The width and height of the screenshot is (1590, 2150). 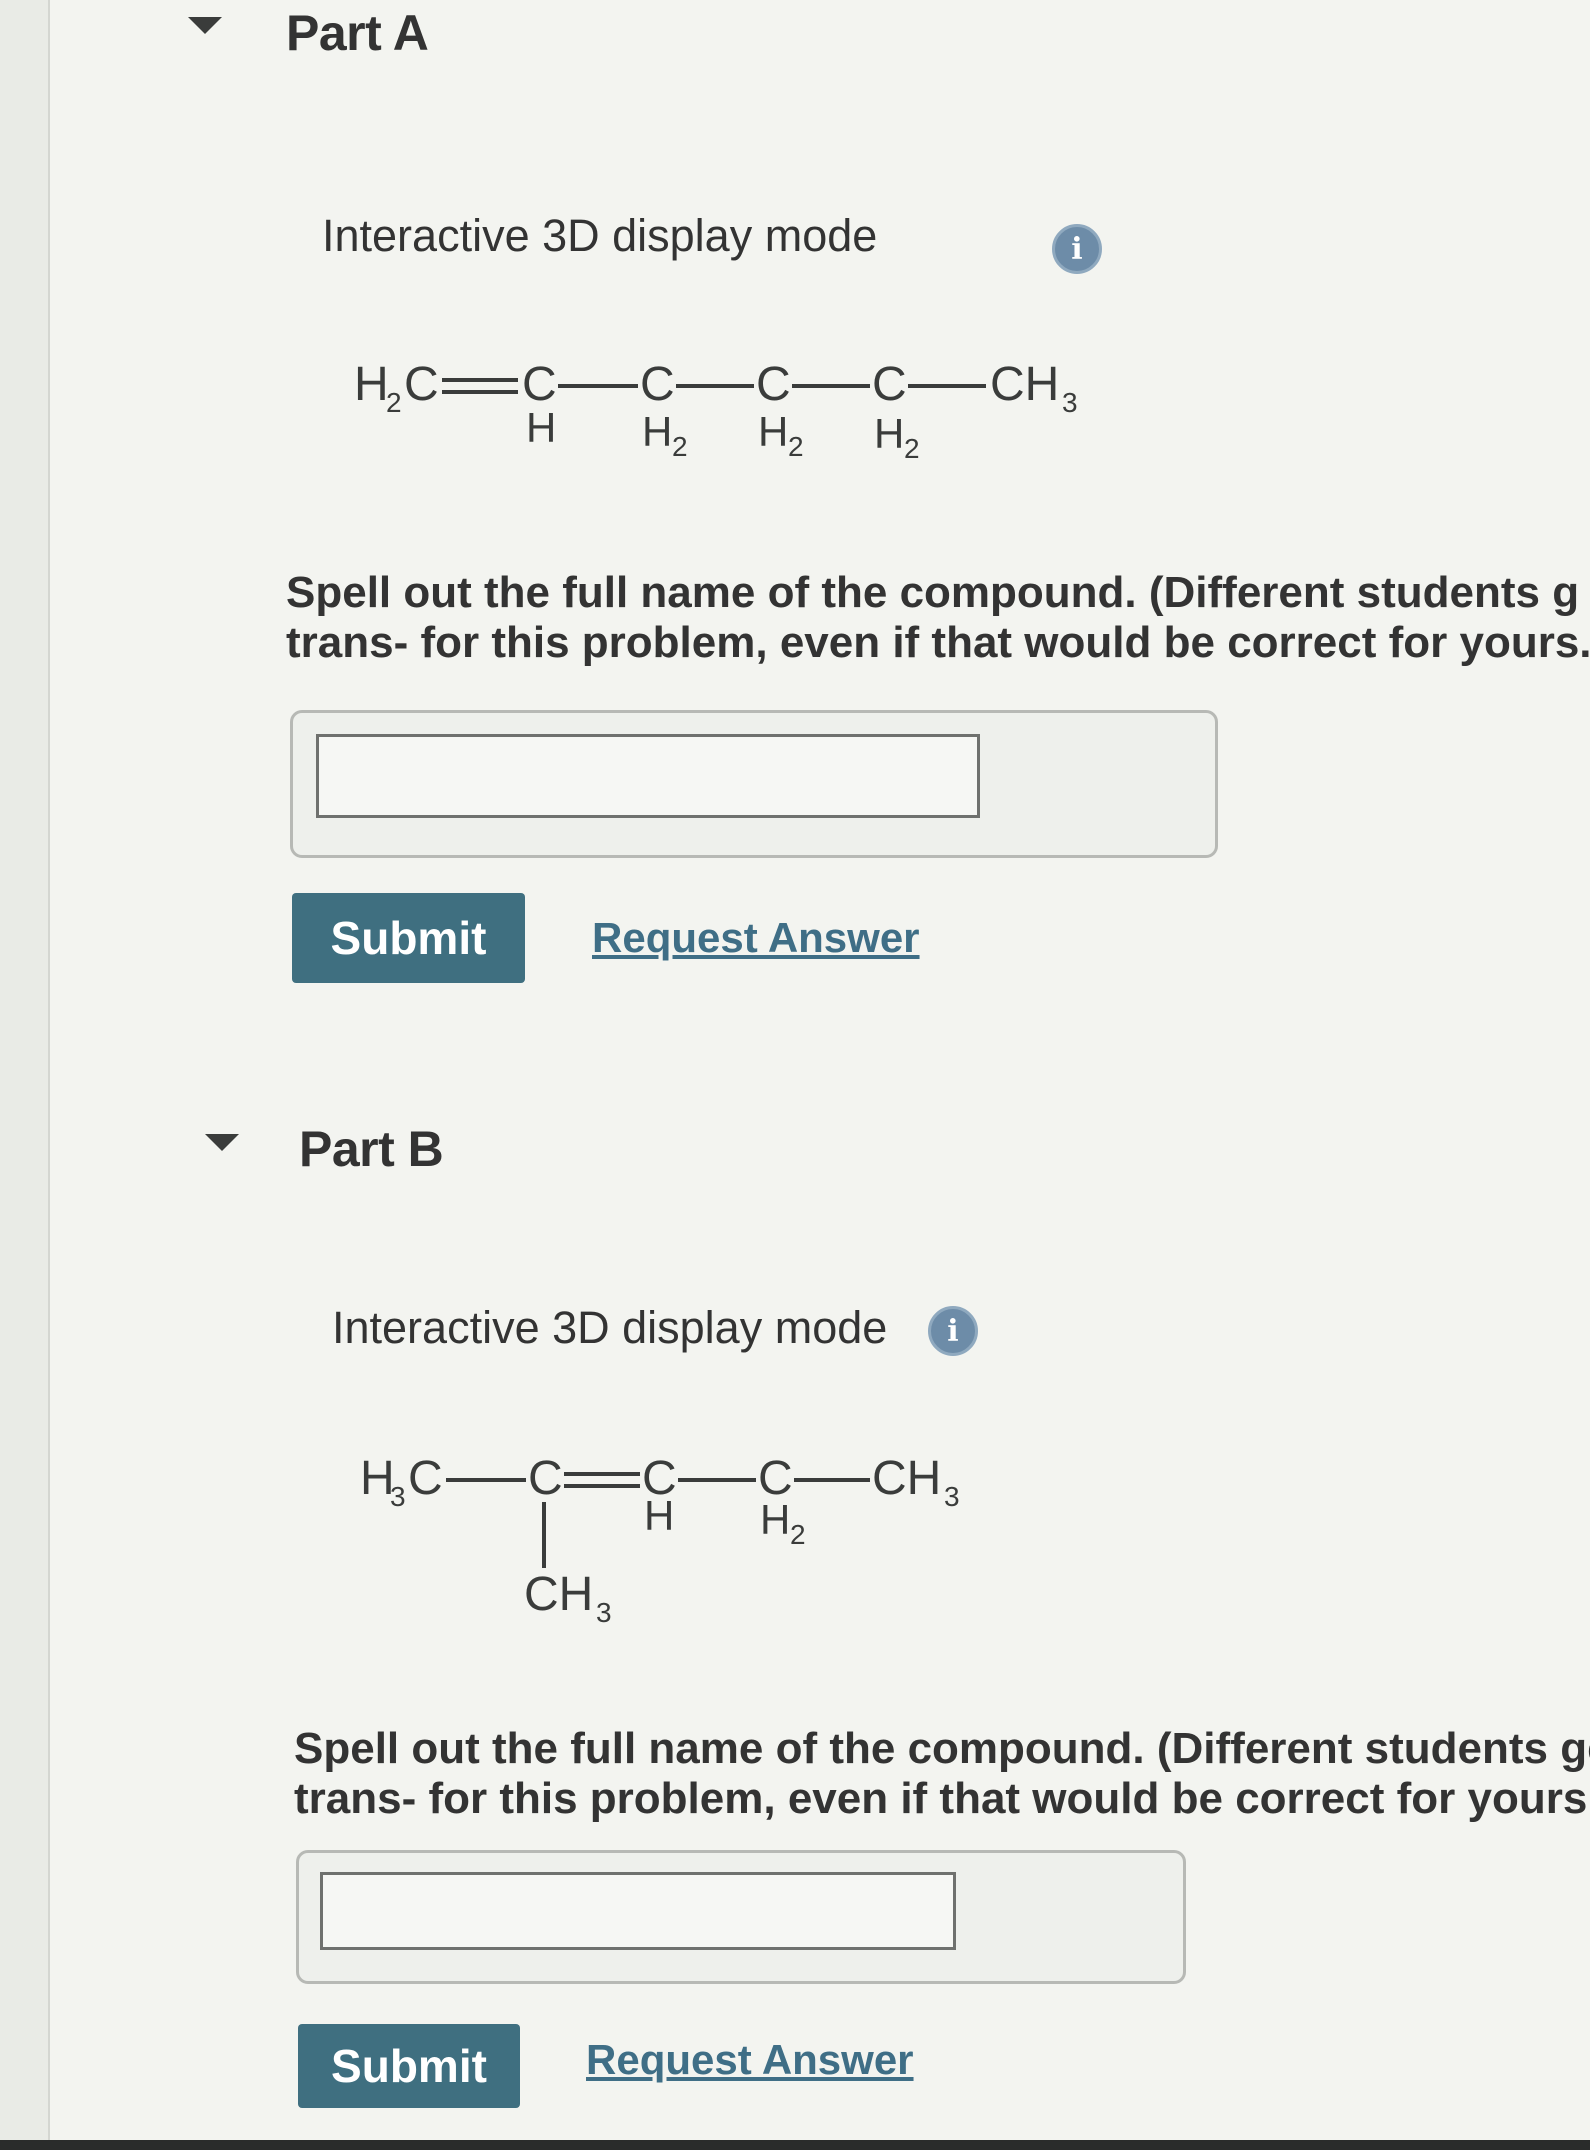 I want to click on part-a-title: Part A, so click(x=357, y=33).